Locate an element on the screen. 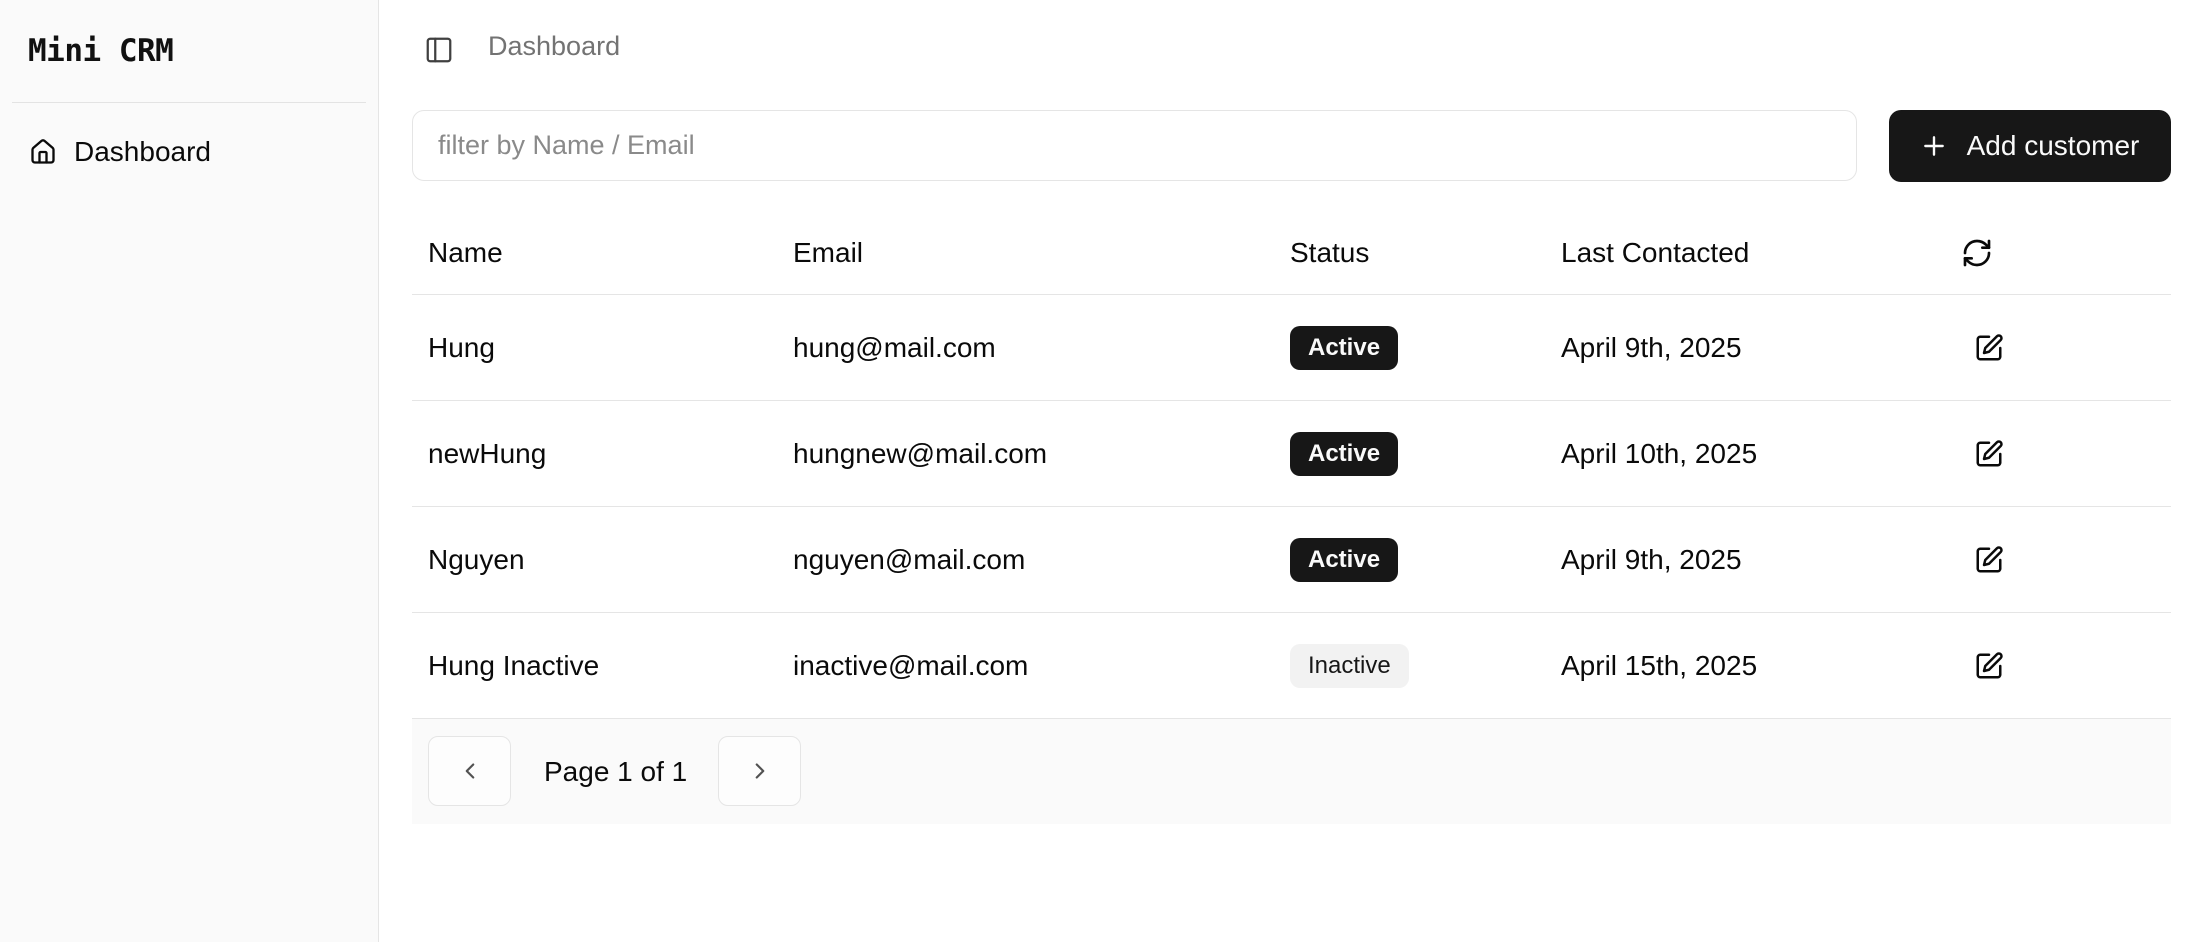 The image size is (2204, 942). table-header: Name Email Status Last Contacted is located at coordinates (1291, 253).